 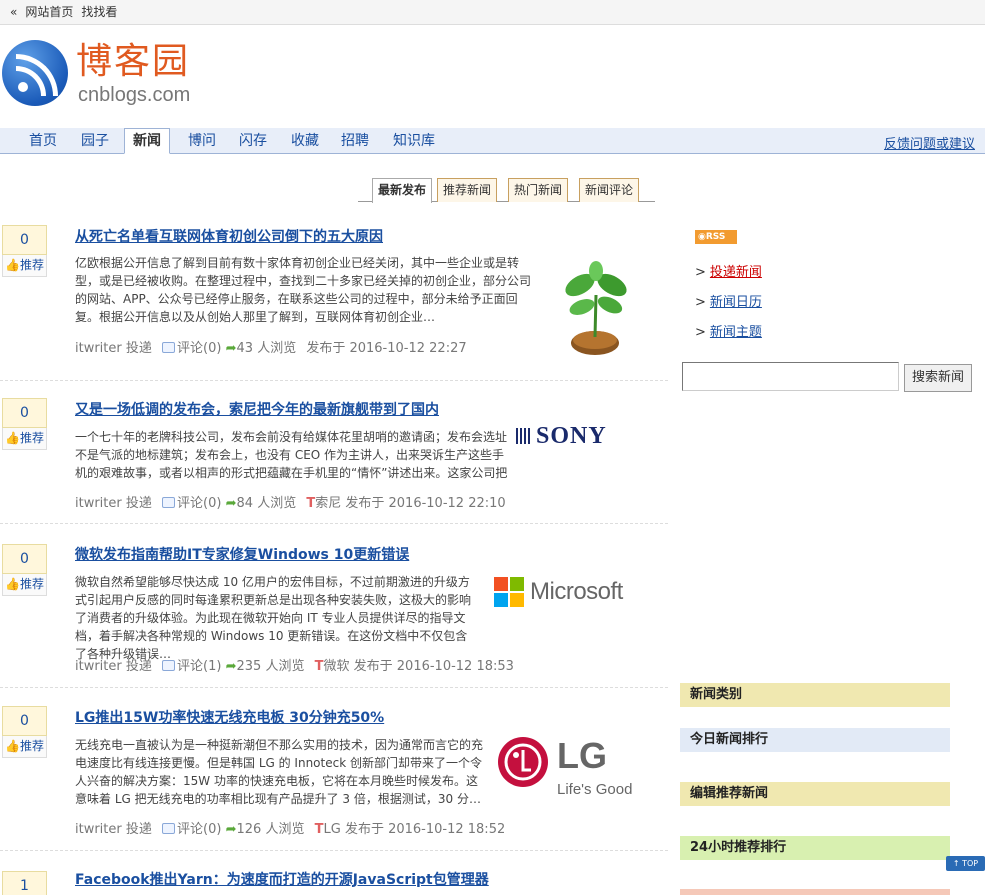 What do you see at coordinates (790, 376) in the screenshot?
I see `news-search-input` at bounding box center [790, 376].